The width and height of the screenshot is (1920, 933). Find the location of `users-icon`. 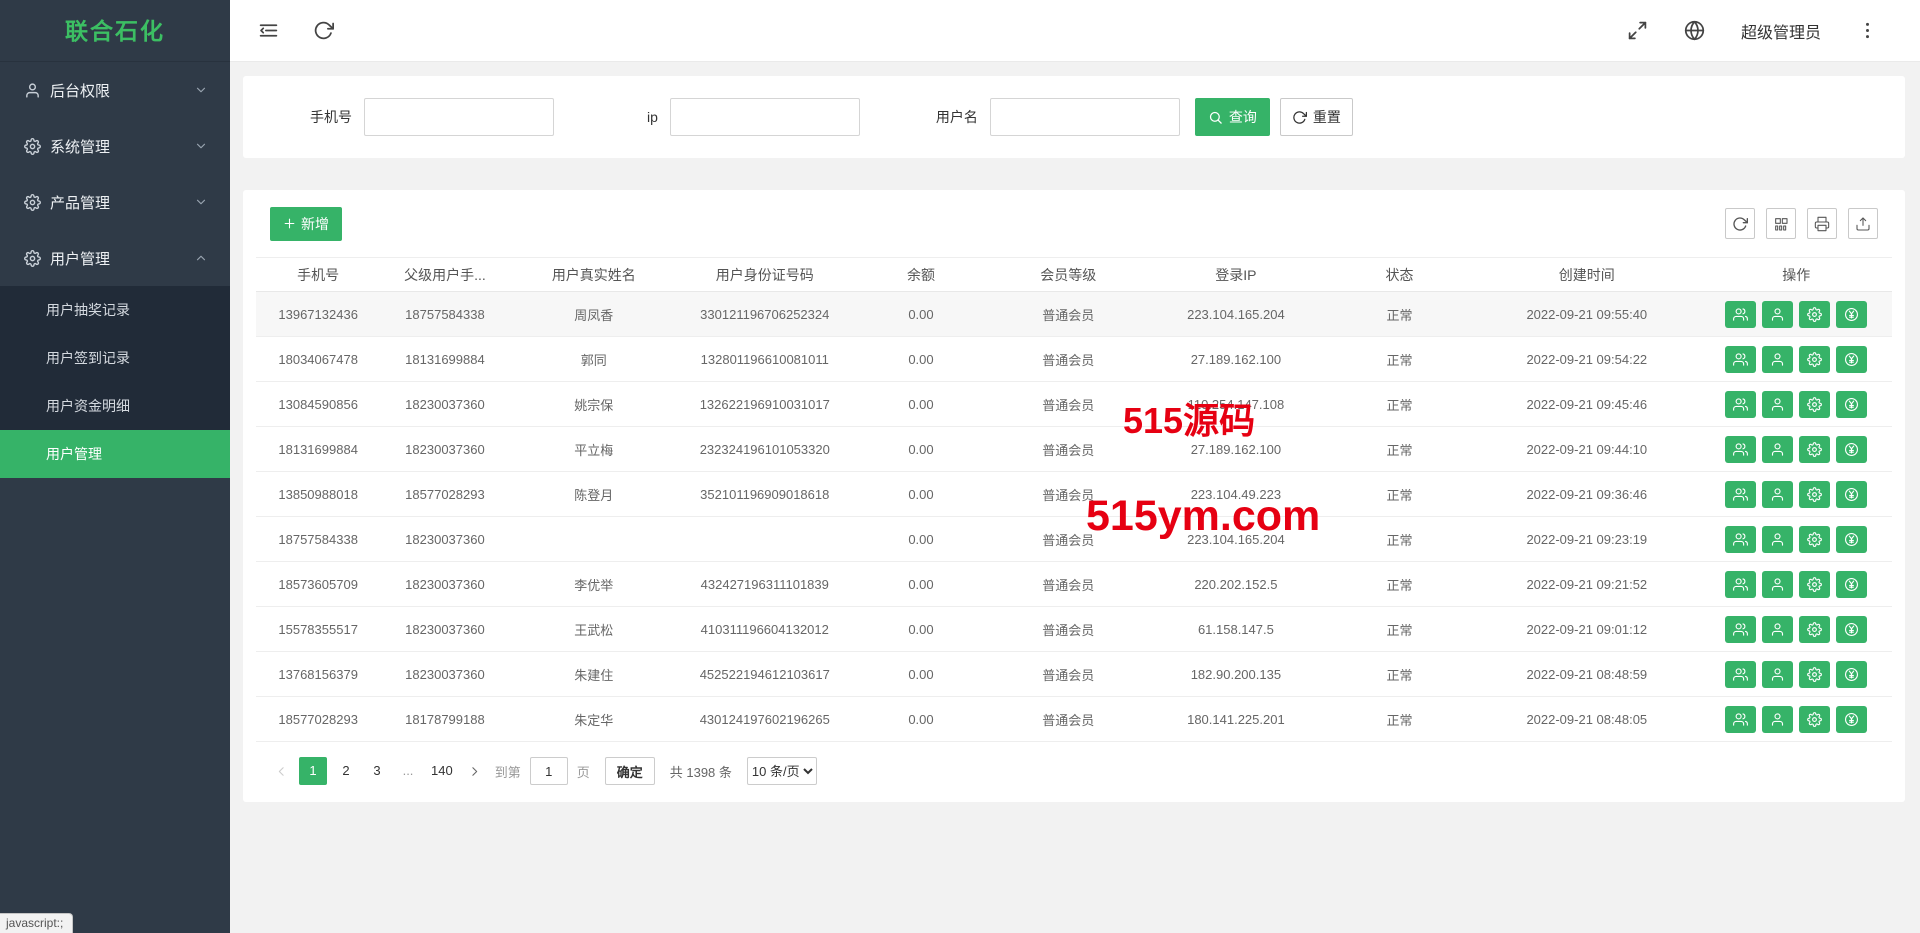

users-icon is located at coordinates (1741, 539).